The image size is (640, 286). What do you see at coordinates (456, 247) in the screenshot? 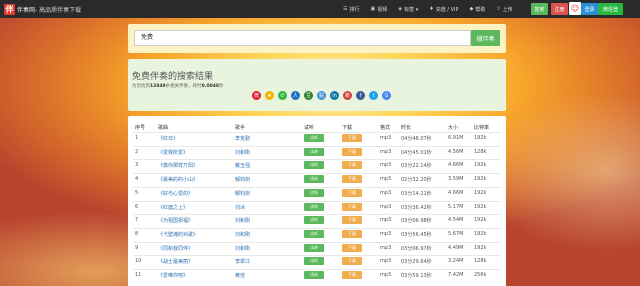
I see `size-cell: 4.49M` at bounding box center [456, 247].